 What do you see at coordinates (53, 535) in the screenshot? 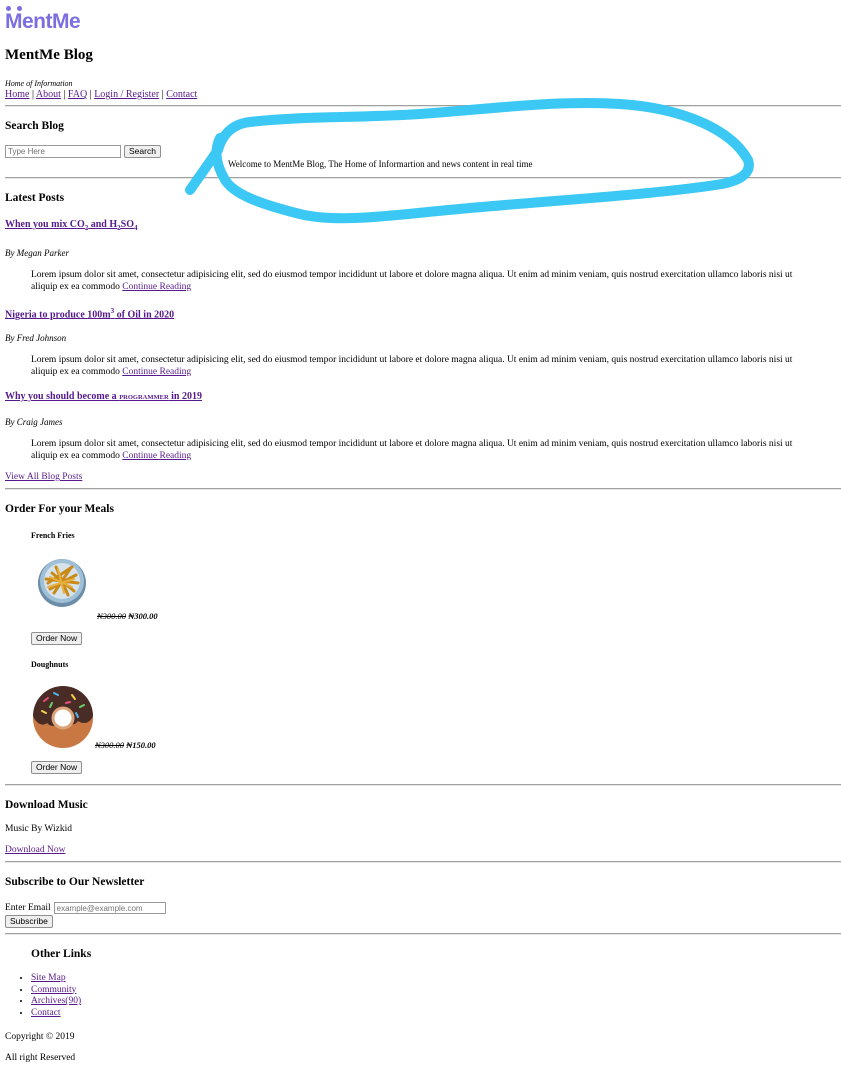
I see `meal-name: French Fries` at bounding box center [53, 535].